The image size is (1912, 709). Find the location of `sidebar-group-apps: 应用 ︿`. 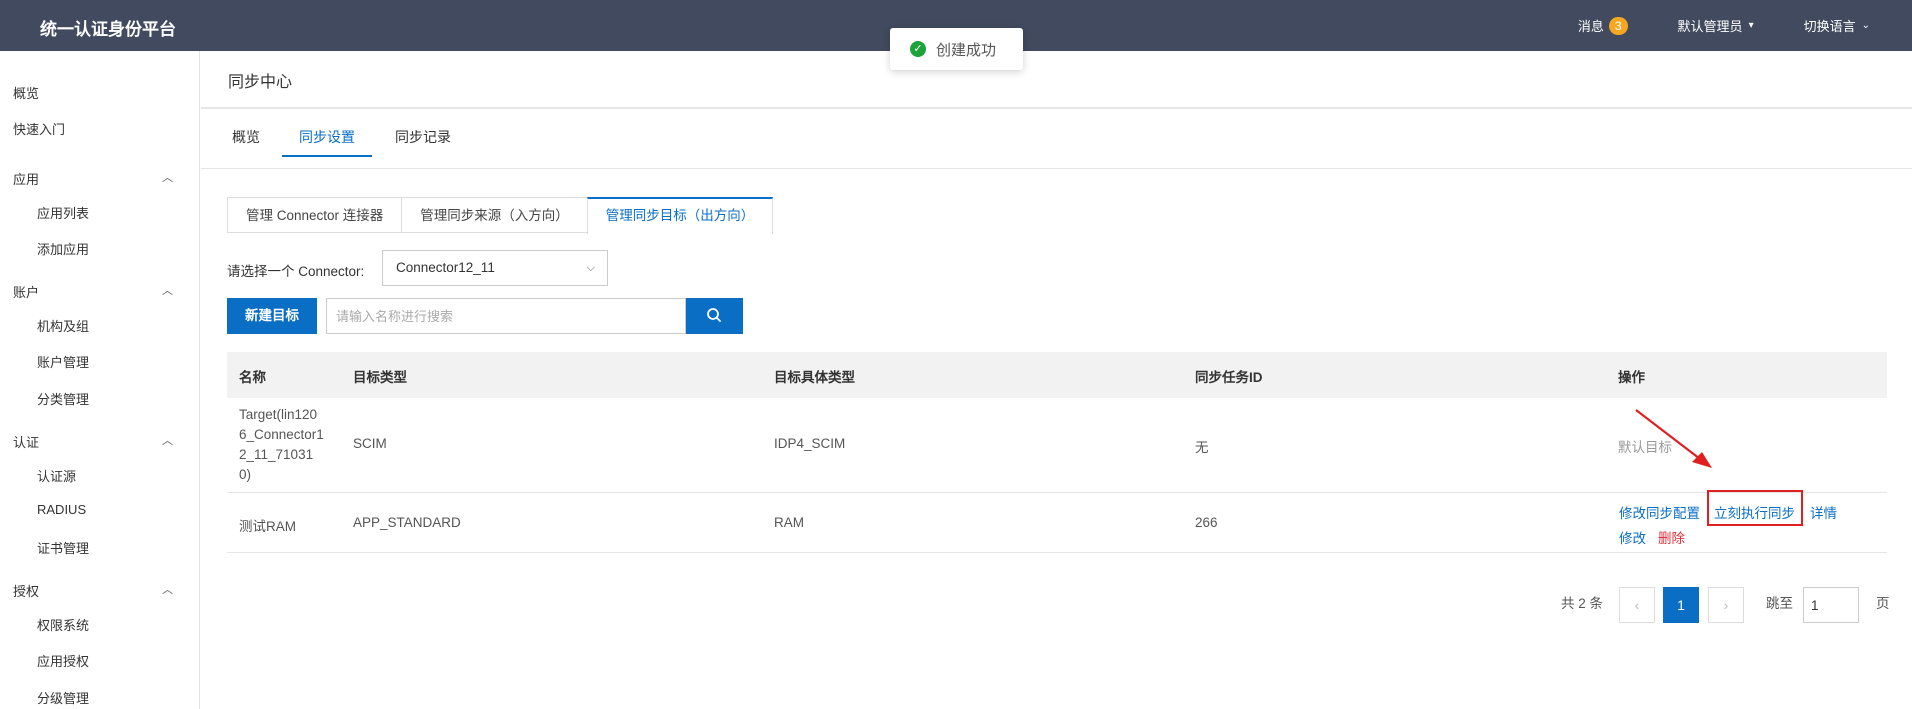

sidebar-group-apps: 应用 ︿ is located at coordinates (93, 178).